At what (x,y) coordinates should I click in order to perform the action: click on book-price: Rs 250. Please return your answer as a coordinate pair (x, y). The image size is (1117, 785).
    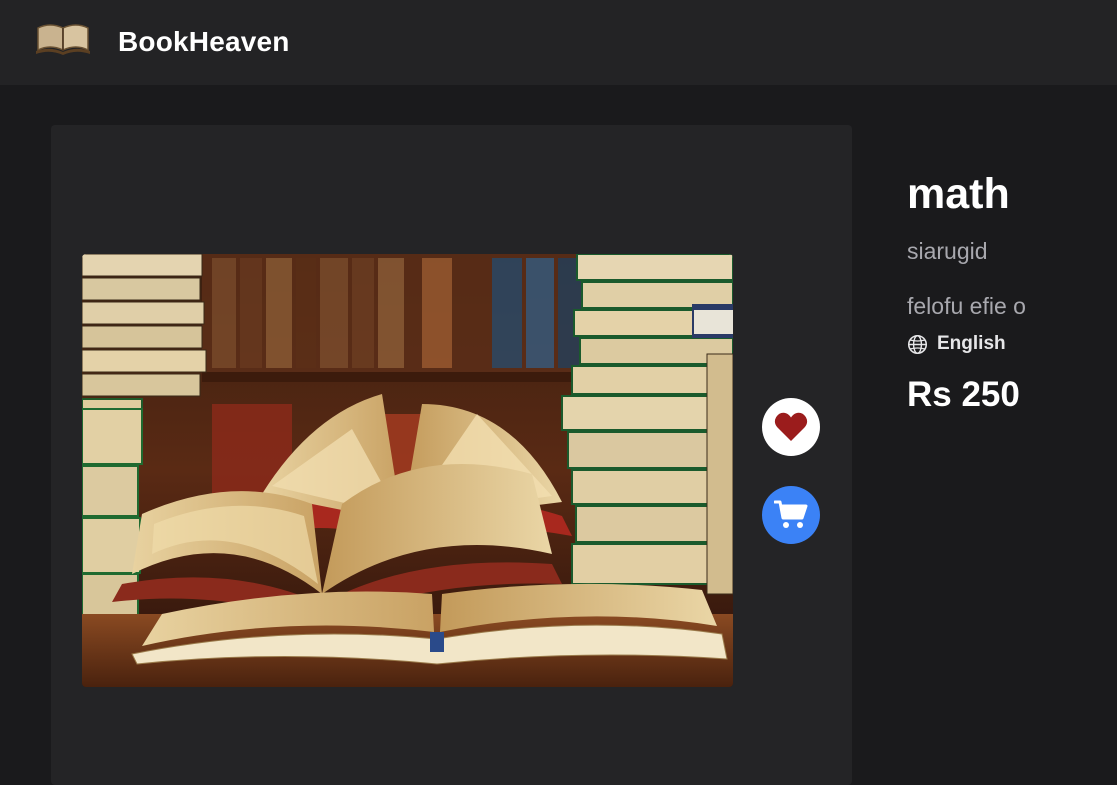
    Looking at the image, I should click on (963, 394).